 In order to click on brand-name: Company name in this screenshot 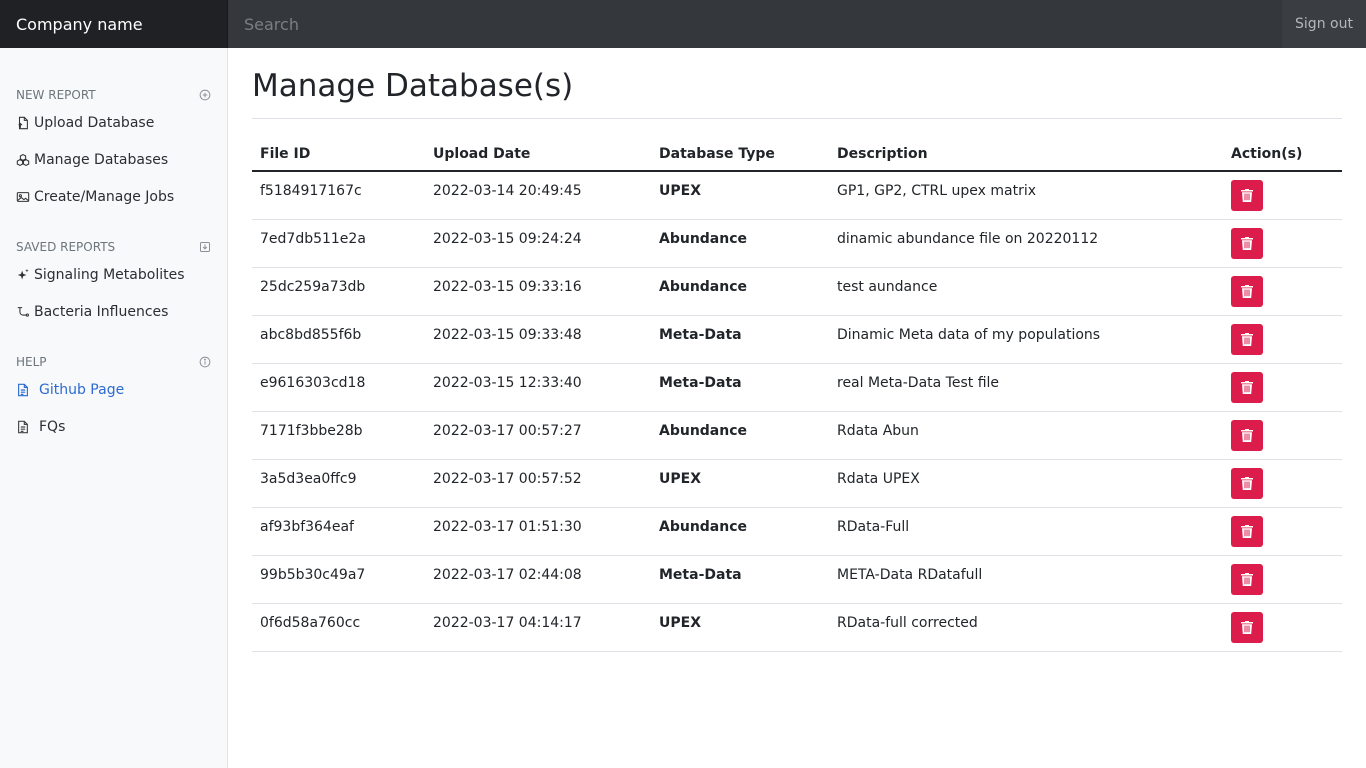, I will do `click(114, 24)`.